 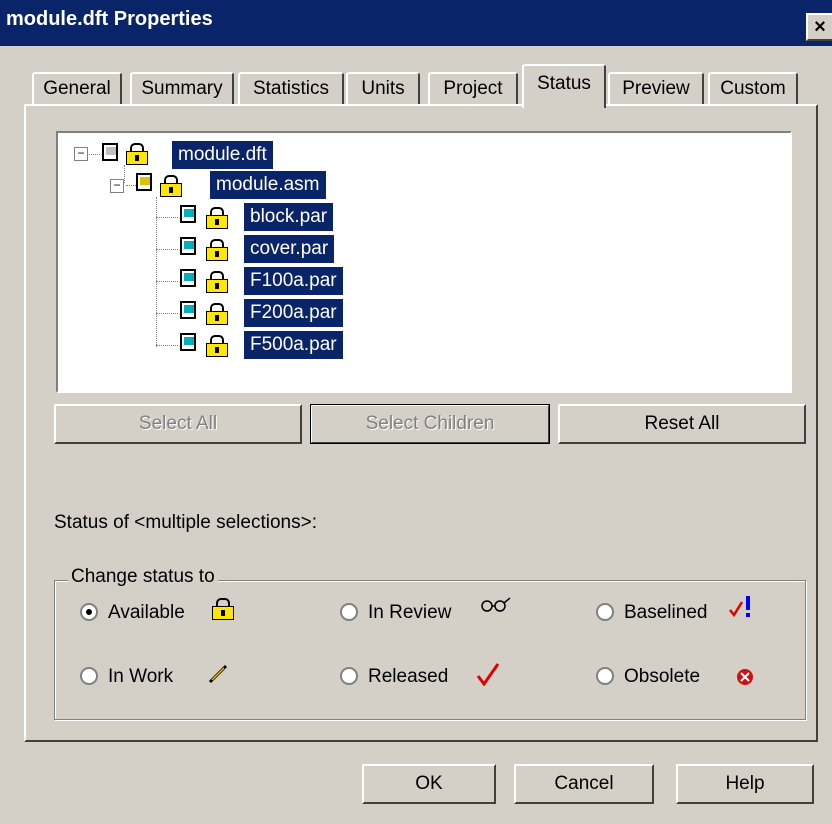 I want to click on radio-obsolete: Obsolete, so click(x=696, y=677).